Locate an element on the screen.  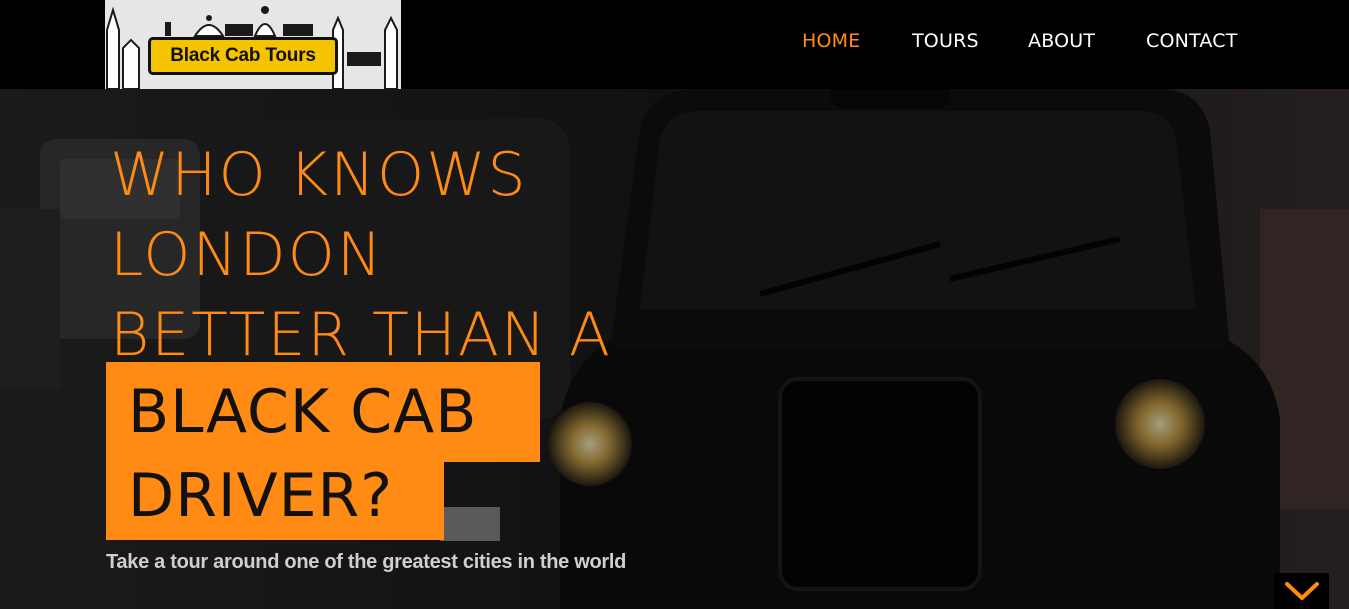
hero-highlight-line-1: BLACK CAB is located at coordinates (323, 412).